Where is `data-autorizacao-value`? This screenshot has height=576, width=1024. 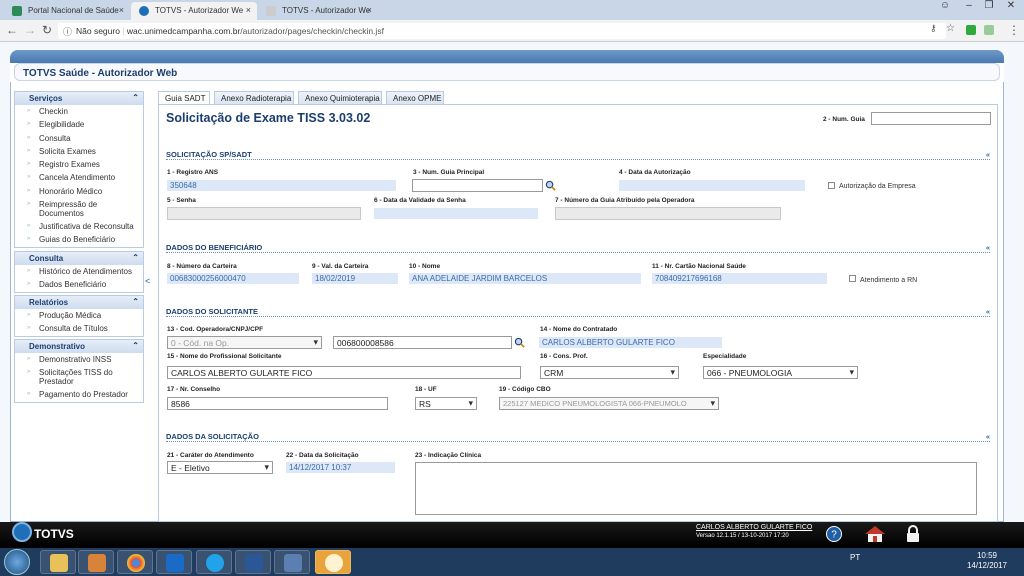
data-autorizacao-value is located at coordinates (712, 185).